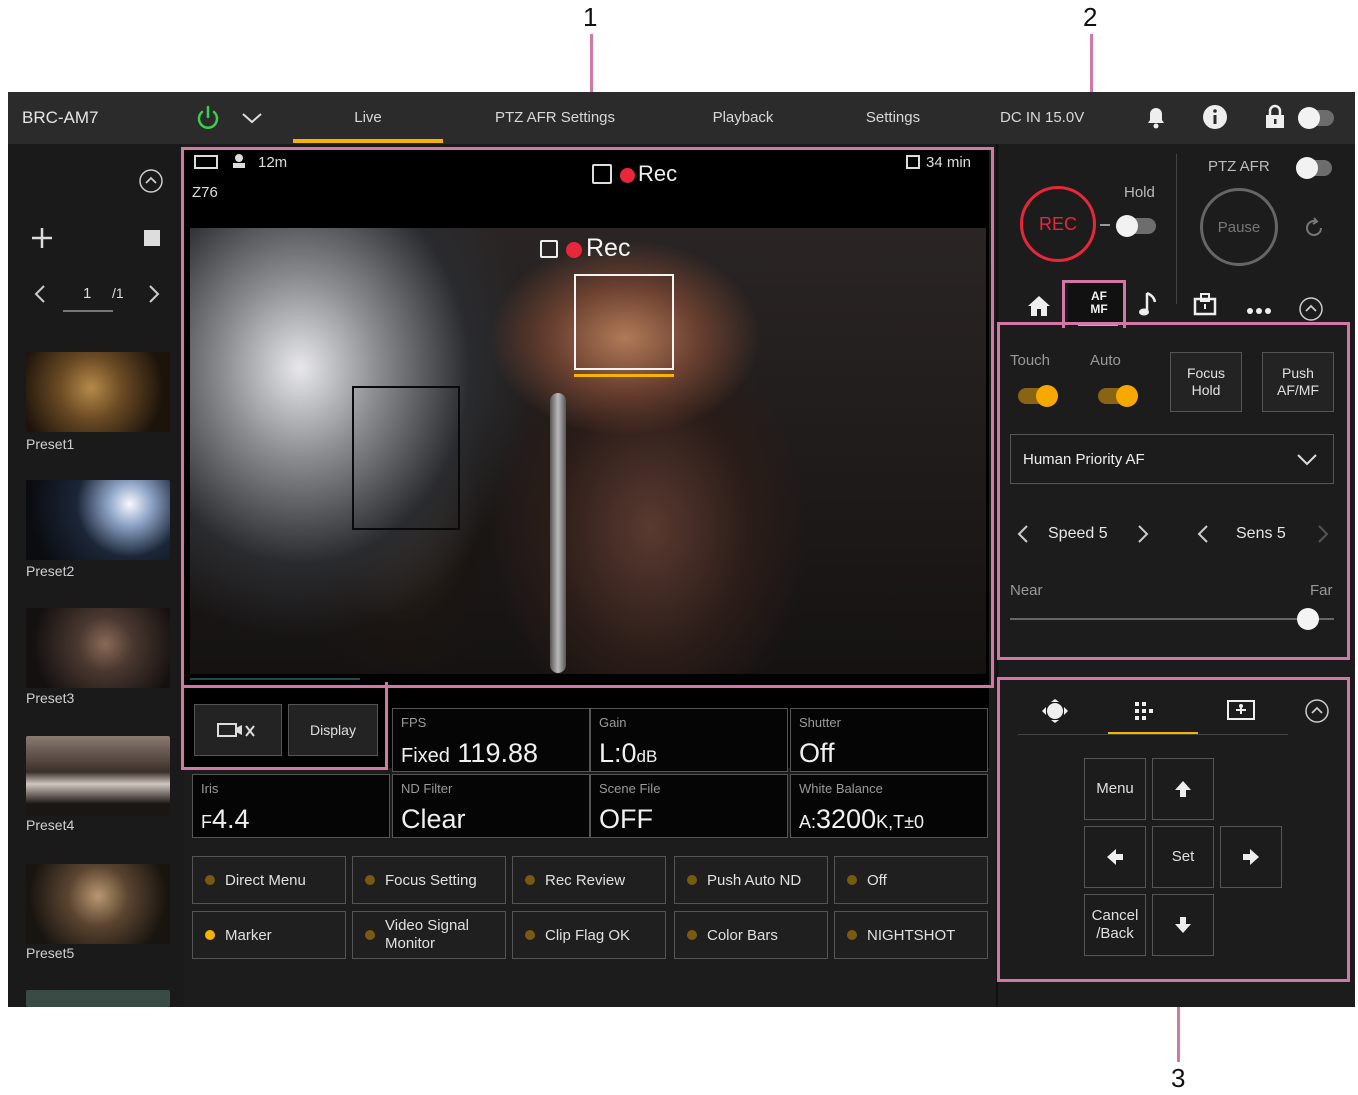 The height and width of the screenshot is (1095, 1358). I want to click on power-icon, so click(208, 118).